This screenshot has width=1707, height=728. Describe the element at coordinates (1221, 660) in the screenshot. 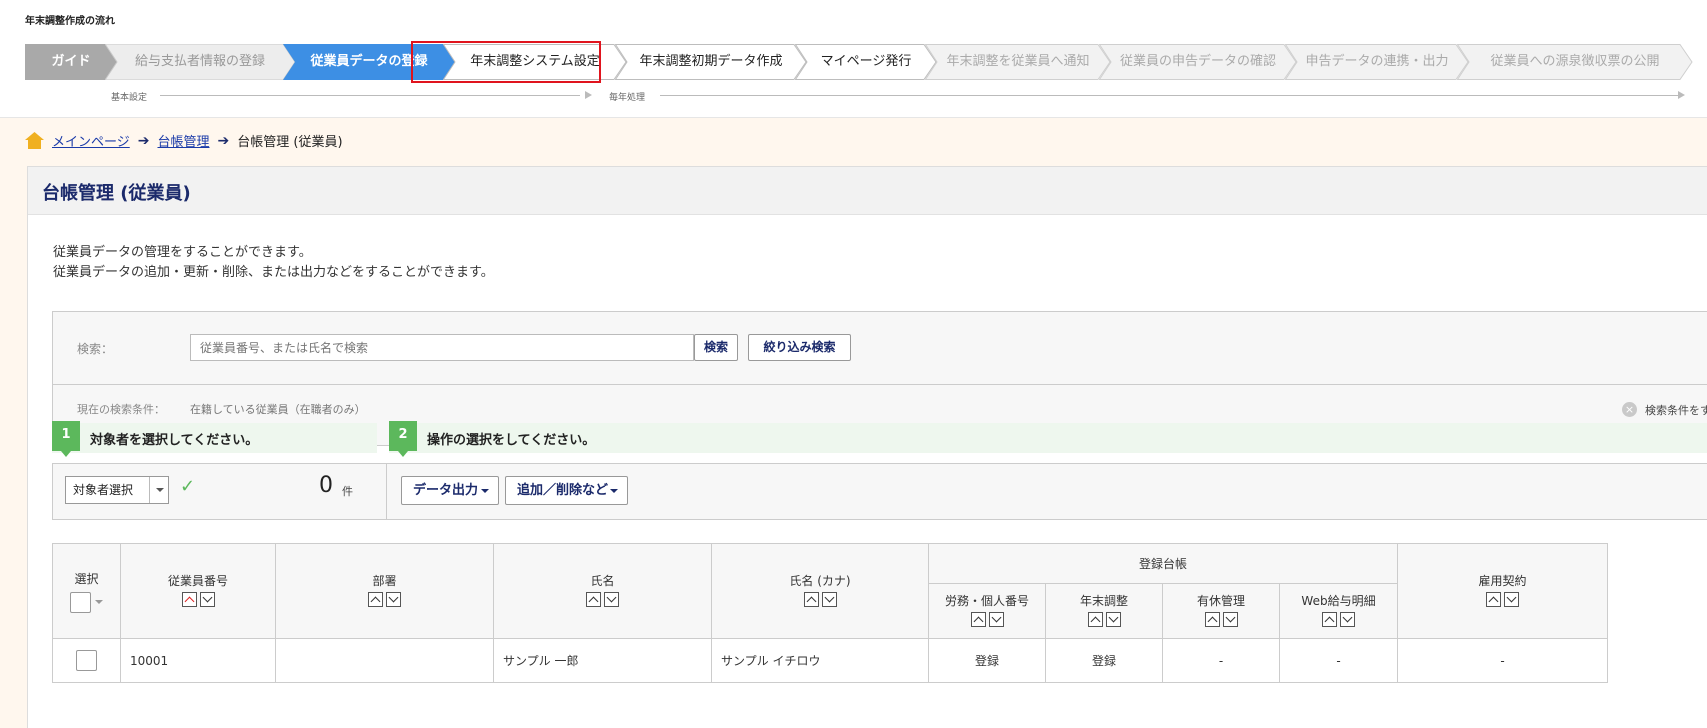

I see `cell-paid-leave: -` at that location.